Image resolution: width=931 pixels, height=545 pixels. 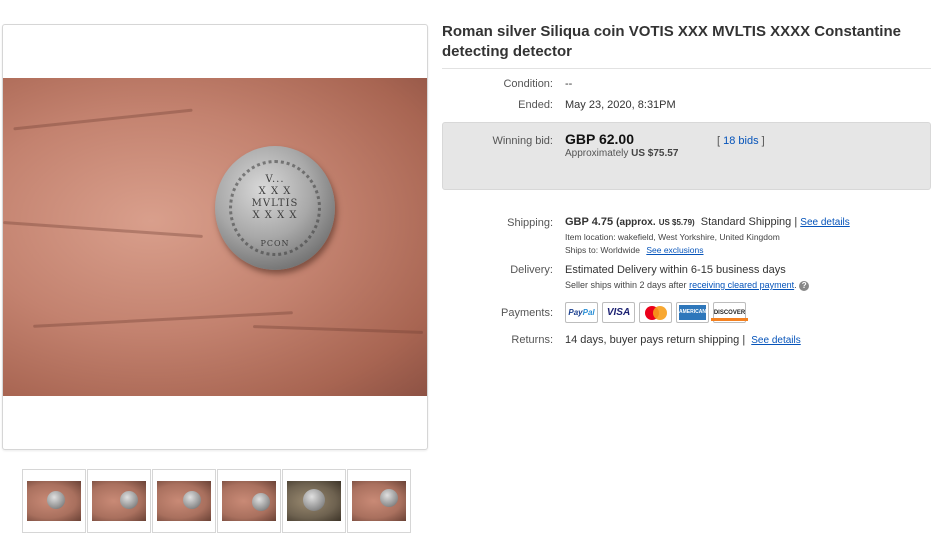 What do you see at coordinates (589, 222) in the screenshot?
I see `shipping-cost: GBP 4.75` at bounding box center [589, 222].